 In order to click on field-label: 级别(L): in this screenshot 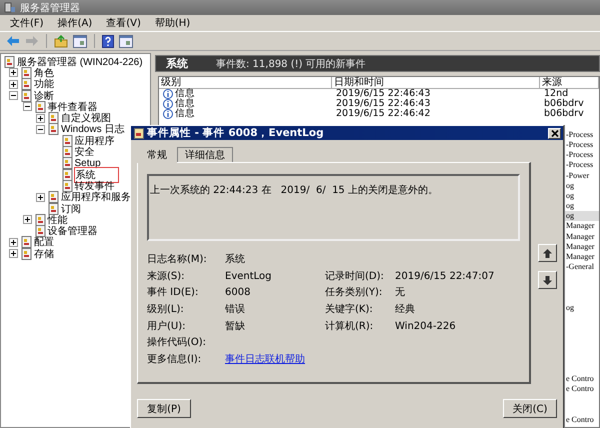, I will do `click(166, 309)`.